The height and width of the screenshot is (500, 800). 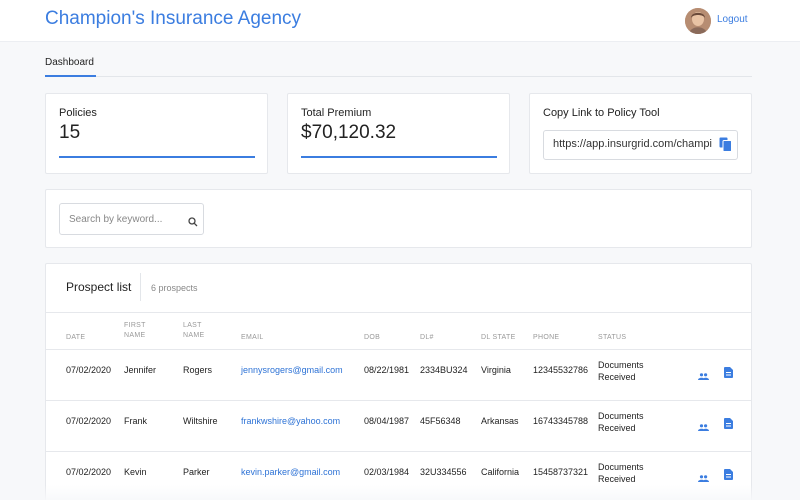 I want to click on cell-last: Rogers, so click(x=198, y=370).